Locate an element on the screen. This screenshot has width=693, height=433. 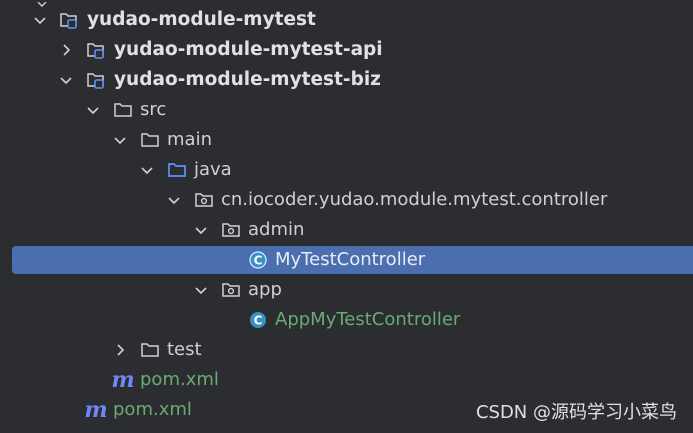
tree-row-main: main is located at coordinates (346, 140).